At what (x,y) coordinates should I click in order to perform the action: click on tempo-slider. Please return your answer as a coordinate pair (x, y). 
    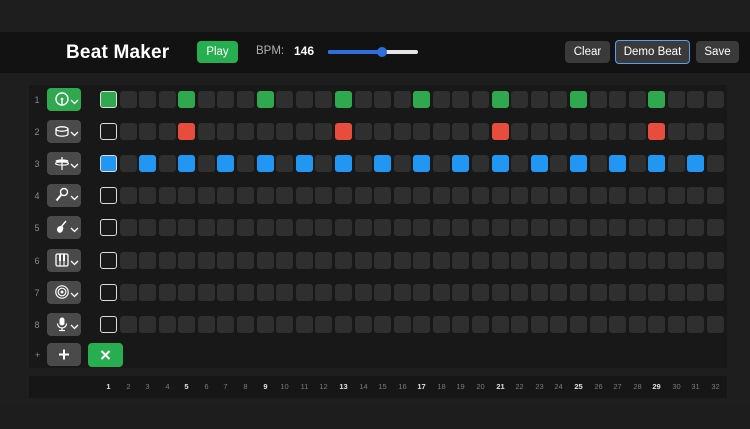
    Looking at the image, I should click on (373, 52).